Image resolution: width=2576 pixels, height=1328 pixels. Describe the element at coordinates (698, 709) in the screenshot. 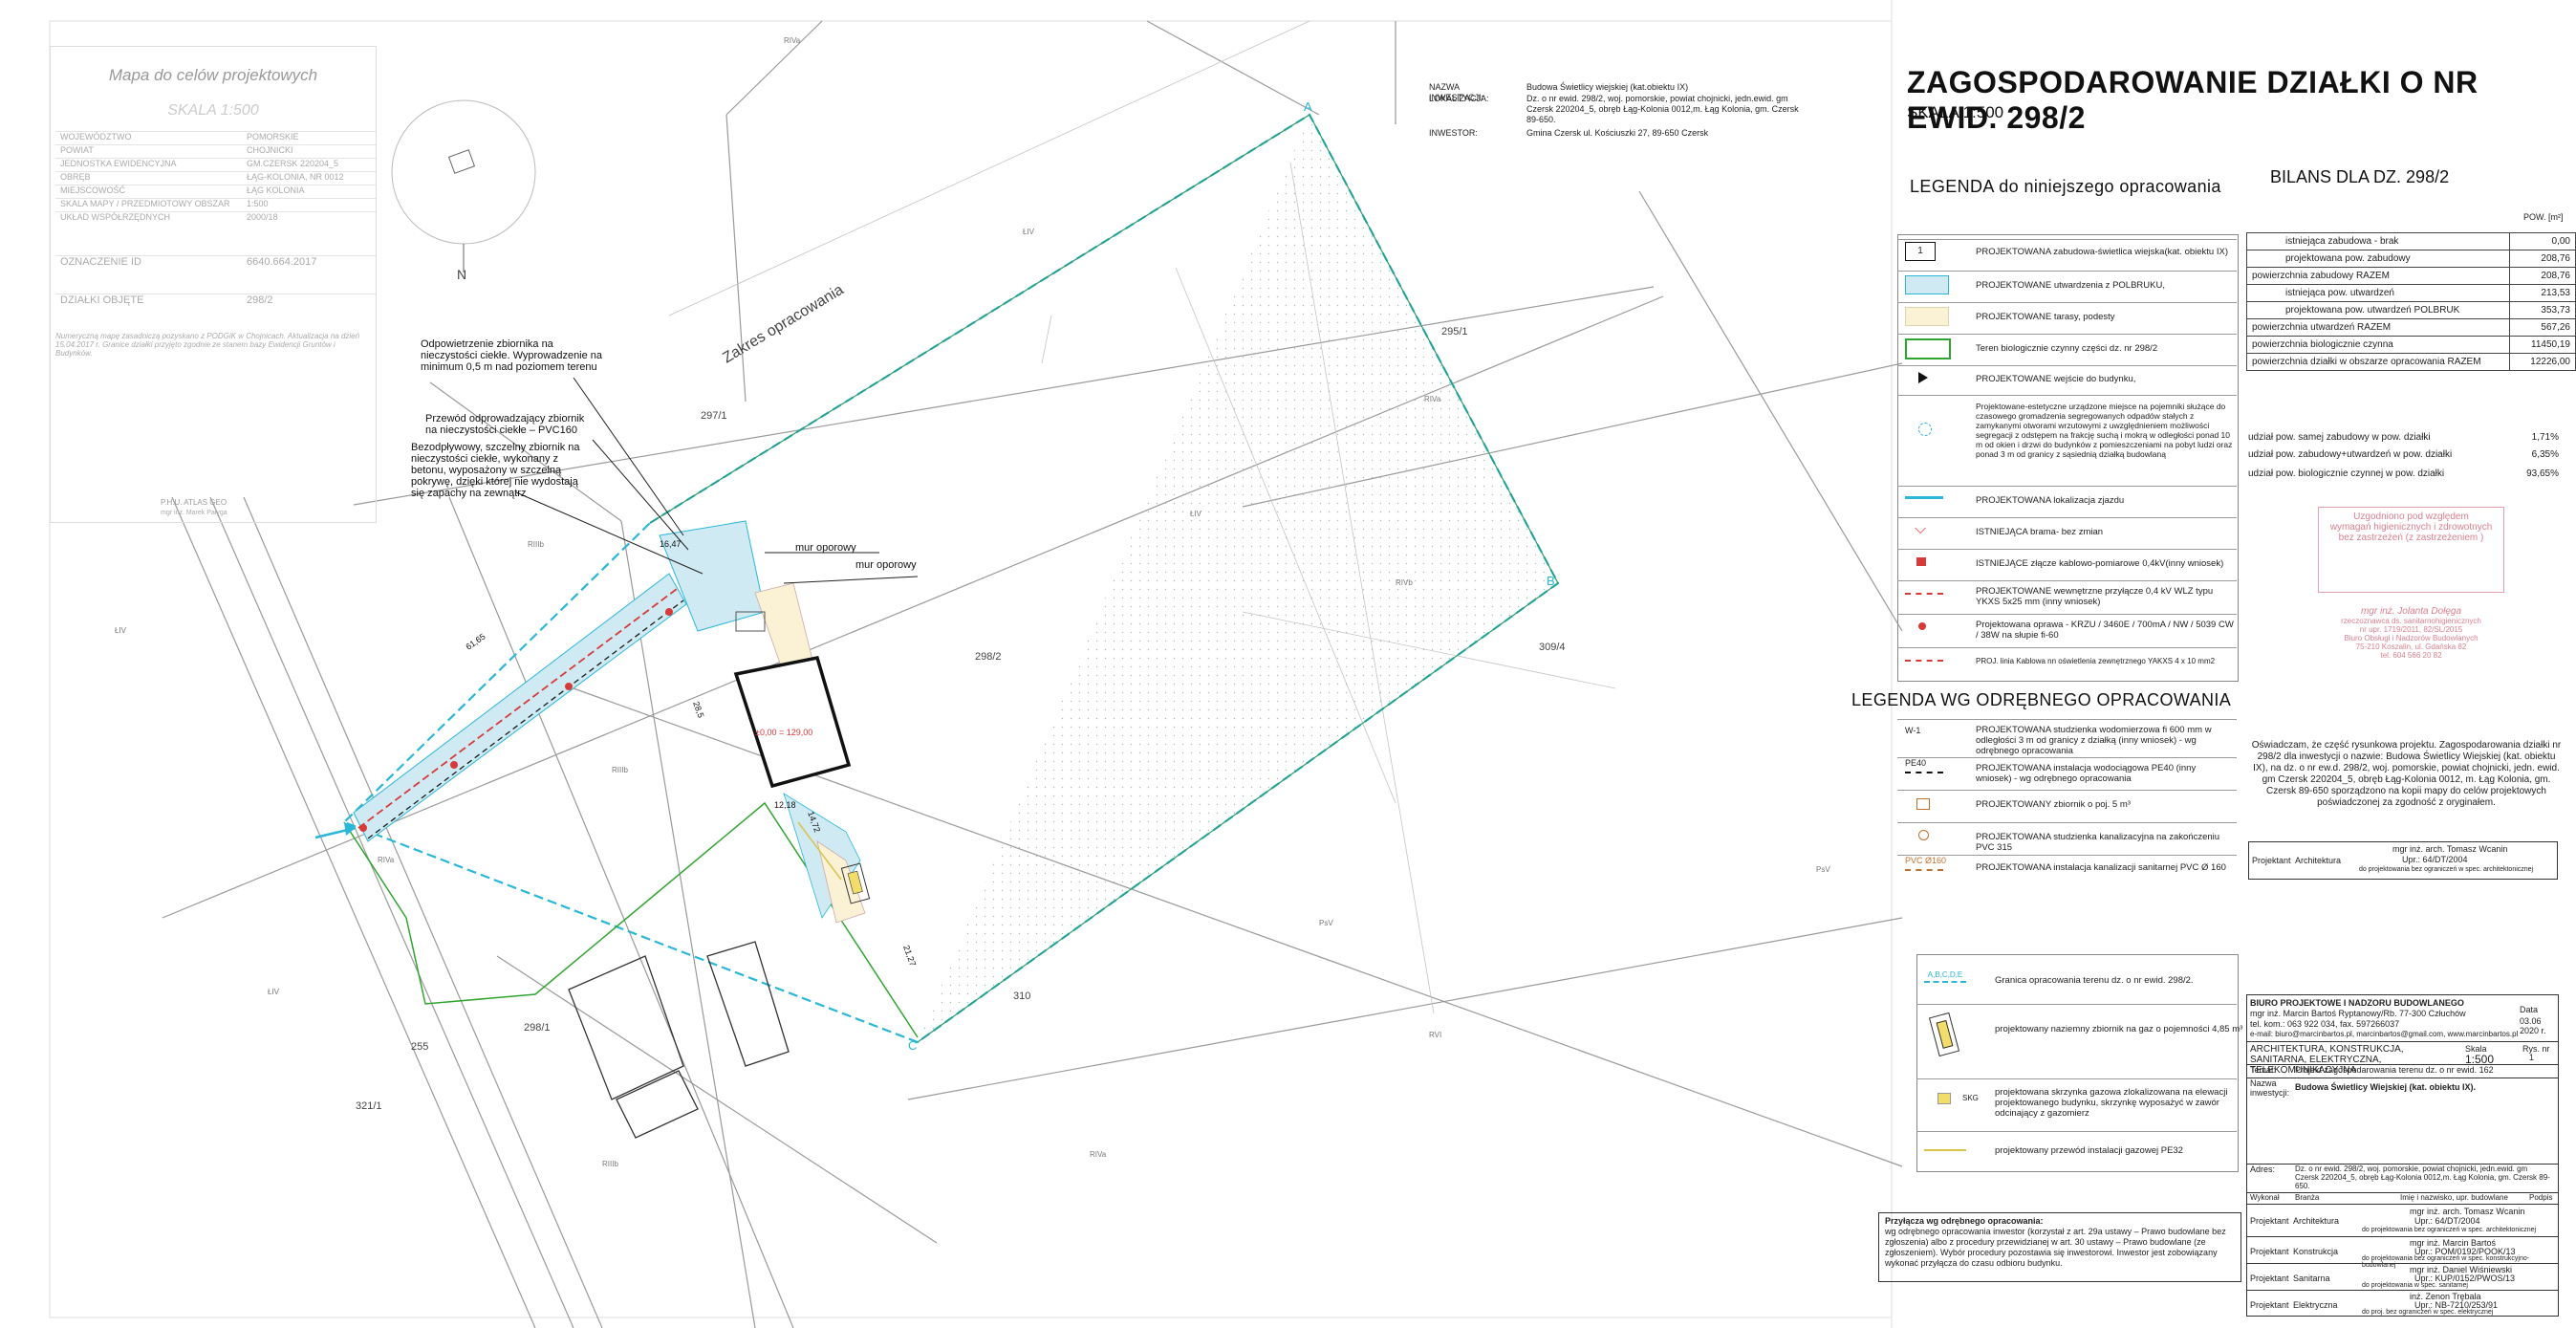

I see `distance-label: 28,5` at that location.